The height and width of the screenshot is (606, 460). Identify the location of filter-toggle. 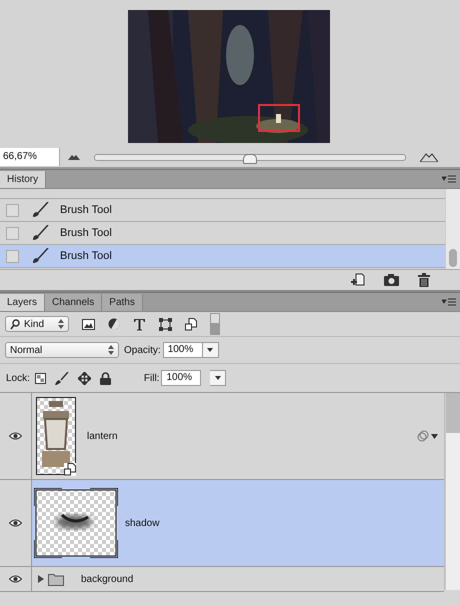
(215, 324).